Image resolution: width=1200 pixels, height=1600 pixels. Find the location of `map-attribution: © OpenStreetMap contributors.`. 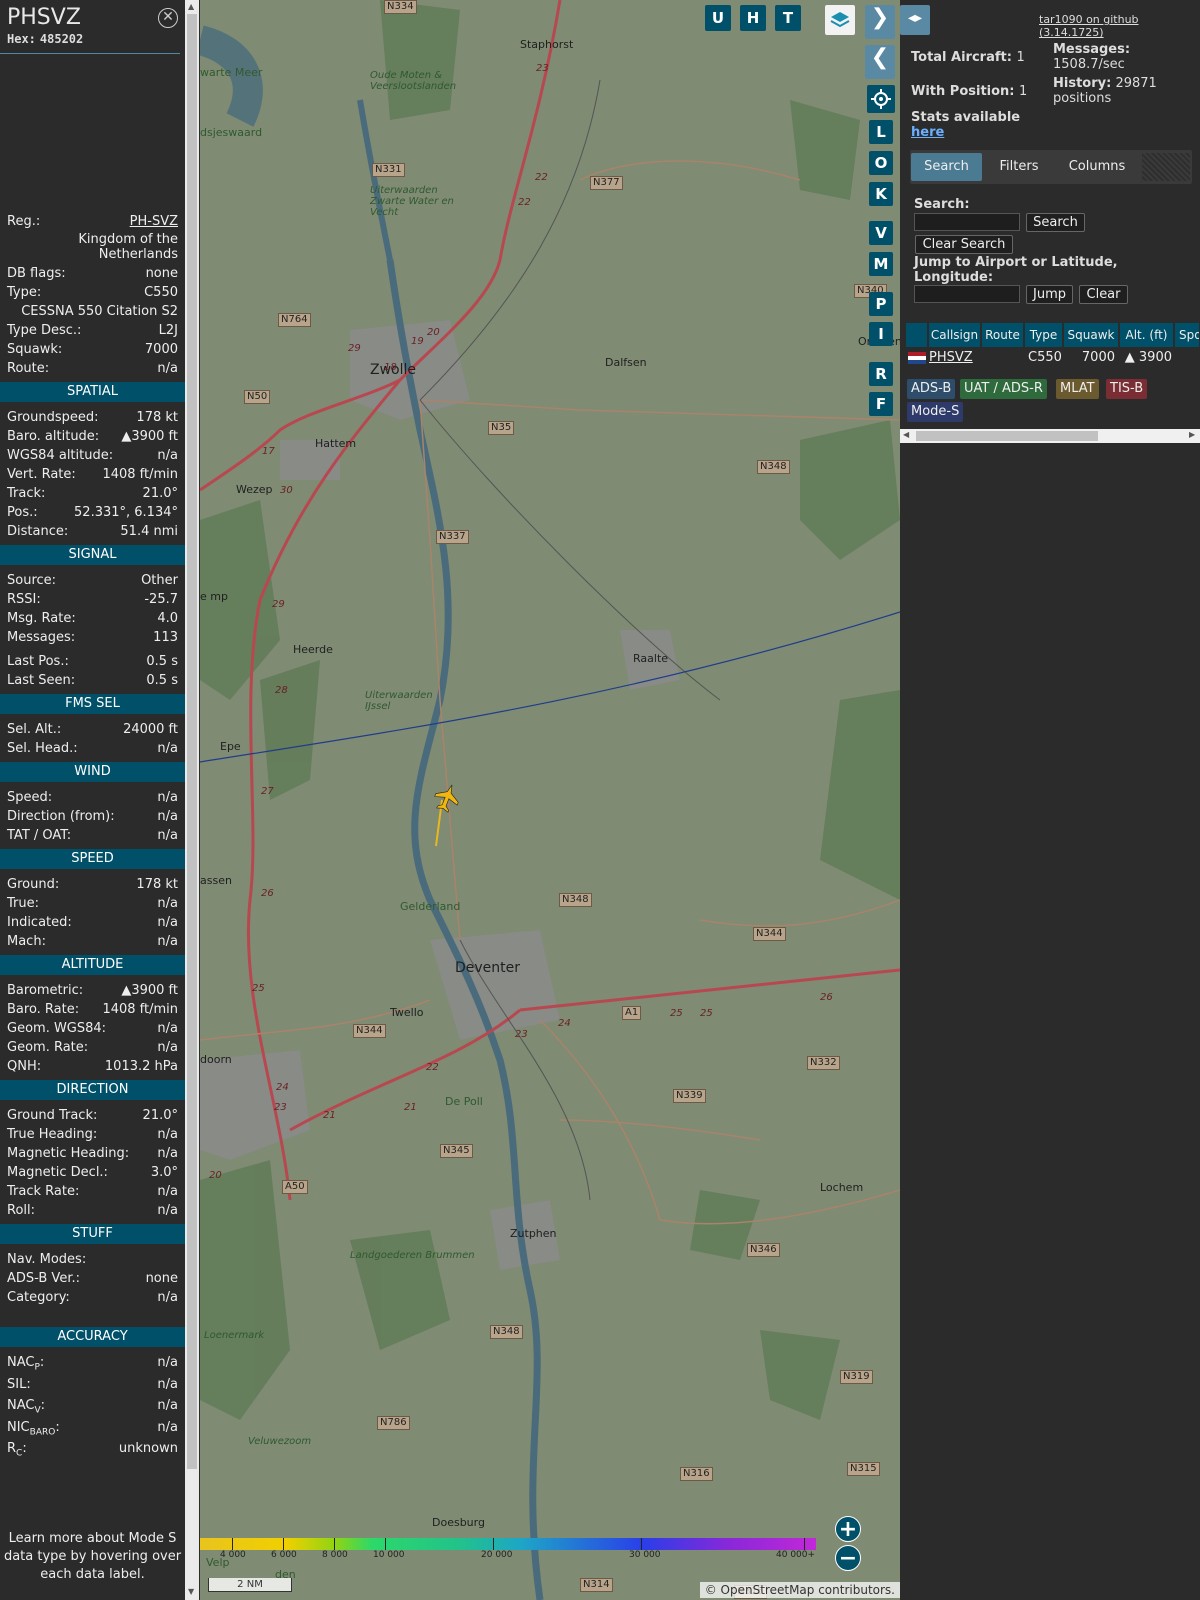

map-attribution: © OpenStreetMap contributors. is located at coordinates (799, 1590).